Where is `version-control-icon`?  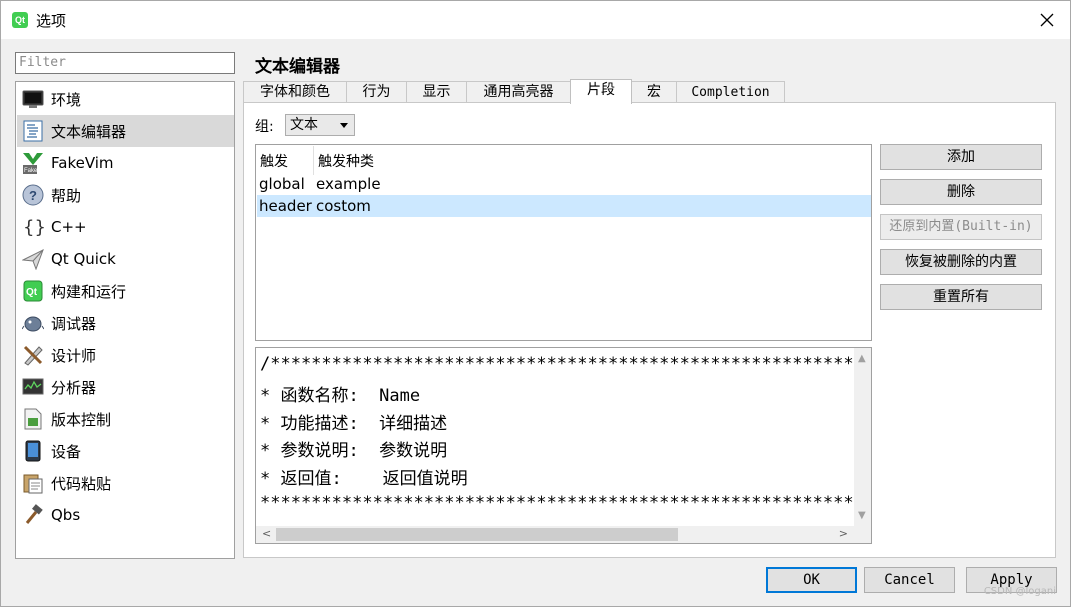
version-control-icon is located at coordinates (33, 419).